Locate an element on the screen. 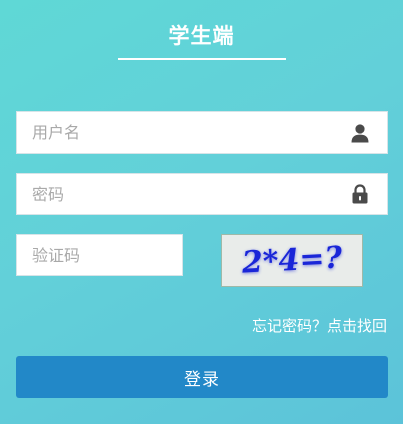 This screenshot has width=403, height=424. username-field is located at coordinates (202, 132).